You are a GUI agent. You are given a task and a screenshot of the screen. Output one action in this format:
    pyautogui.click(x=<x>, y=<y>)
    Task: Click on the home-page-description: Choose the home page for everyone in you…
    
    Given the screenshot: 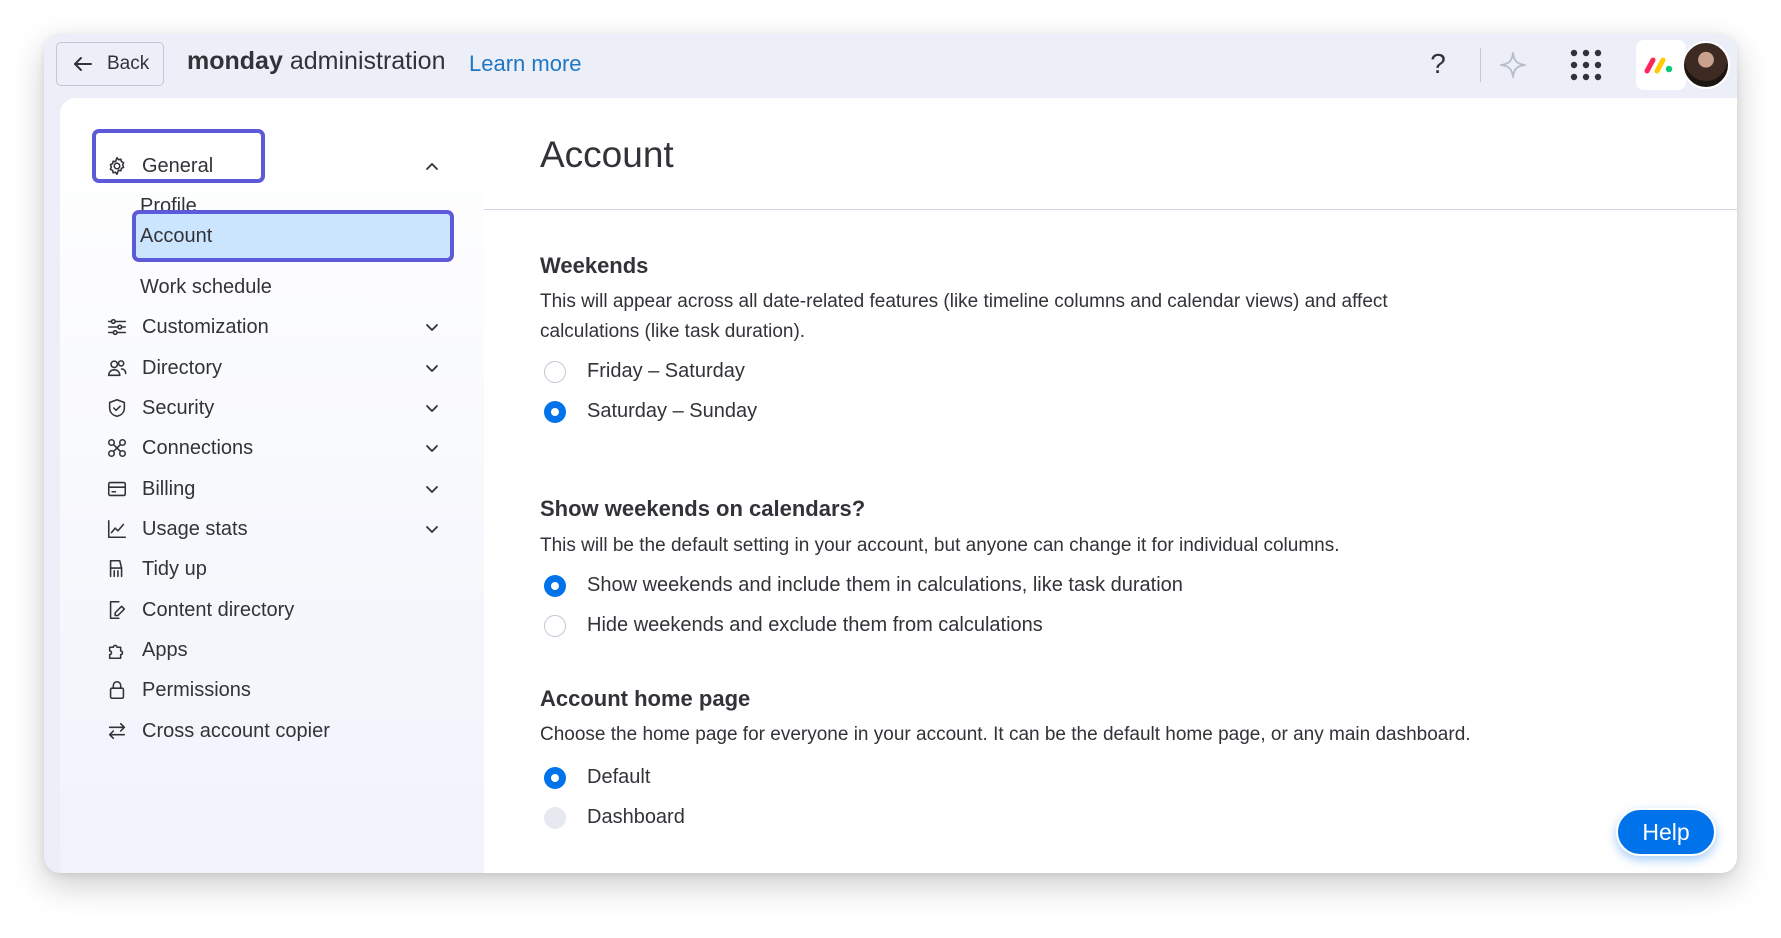 What is the action you would take?
    pyautogui.click(x=1005, y=734)
    